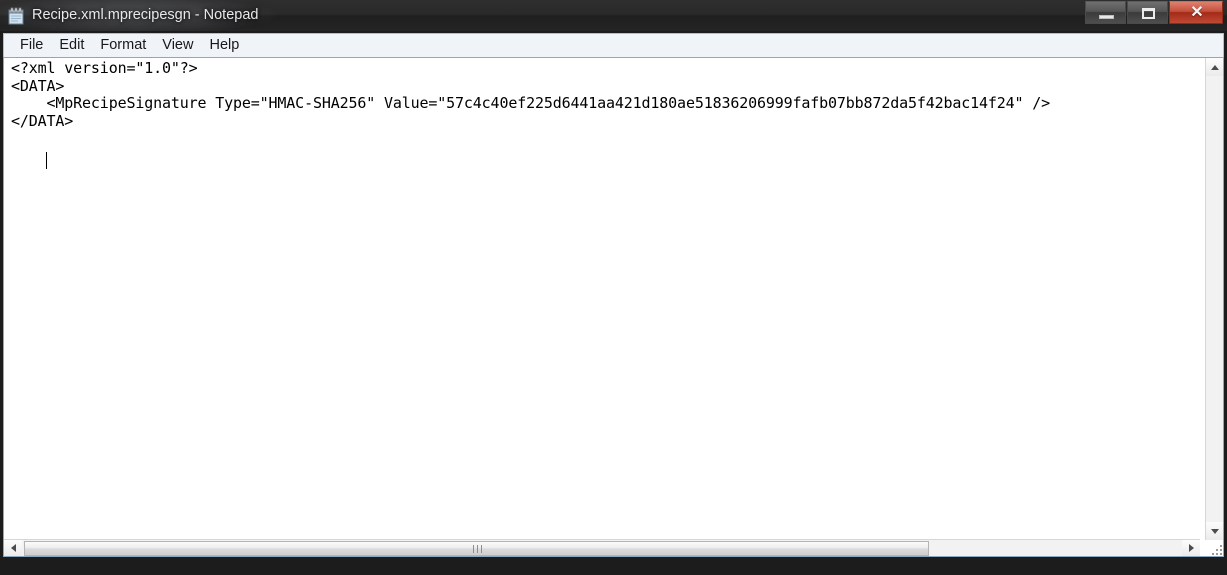  I want to click on close-icon: ✕, so click(1197, 12).